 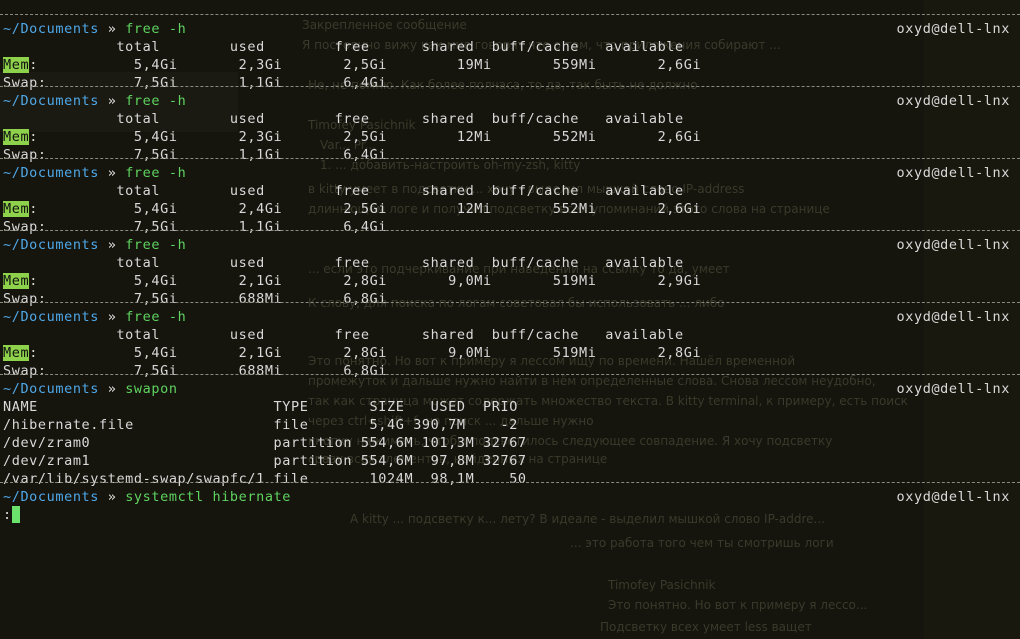 What do you see at coordinates (365, 281) in the screenshot?
I see `output-row-text: : 5,4Gi 2,1Gi 2,8Gi 9,0Mi 519Mi 2,9Gi` at bounding box center [365, 281].